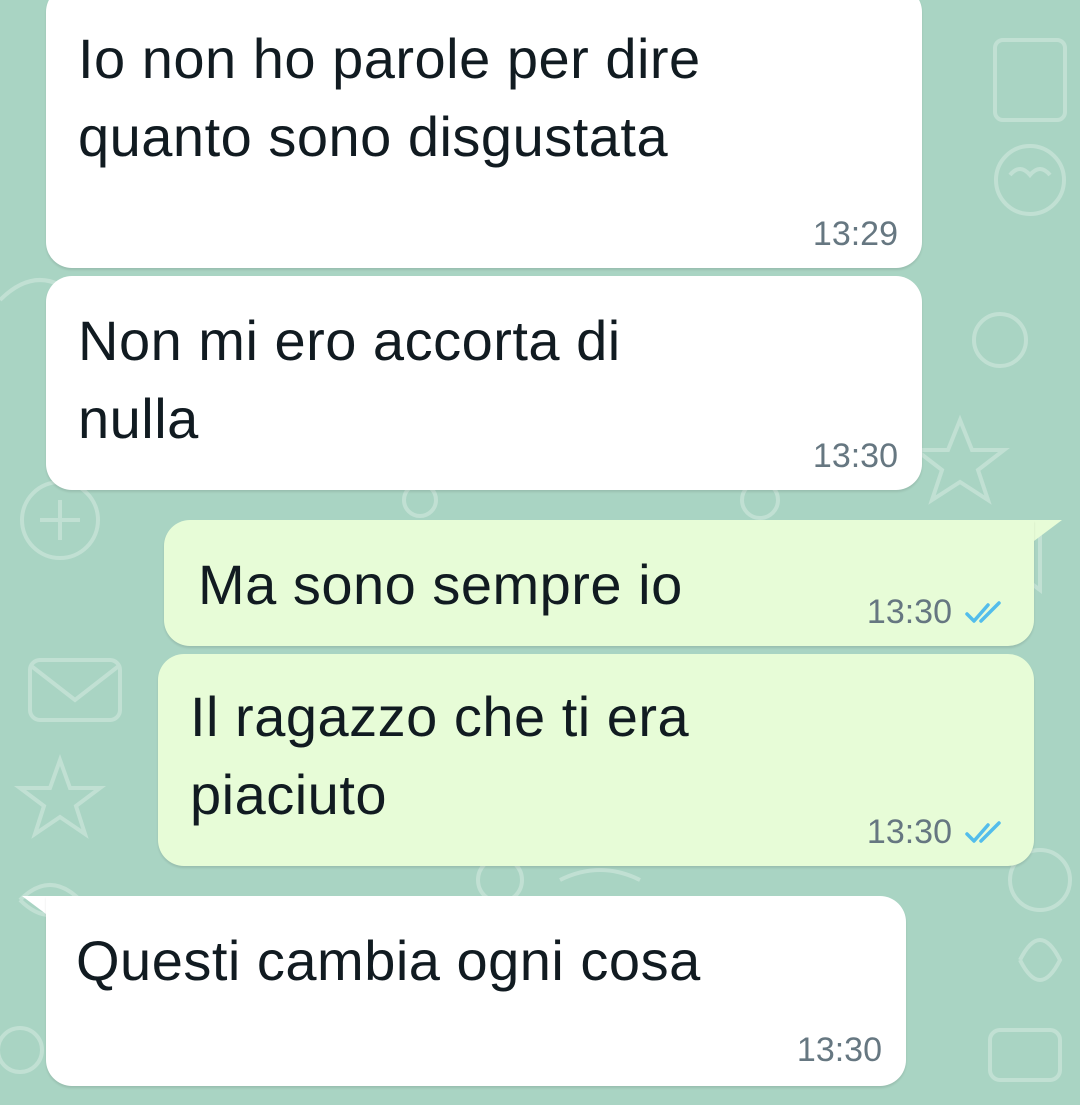 This screenshot has height=1105, width=1080. What do you see at coordinates (440, 716) in the screenshot?
I see `message-text-line: Il ragazzo che ti era` at bounding box center [440, 716].